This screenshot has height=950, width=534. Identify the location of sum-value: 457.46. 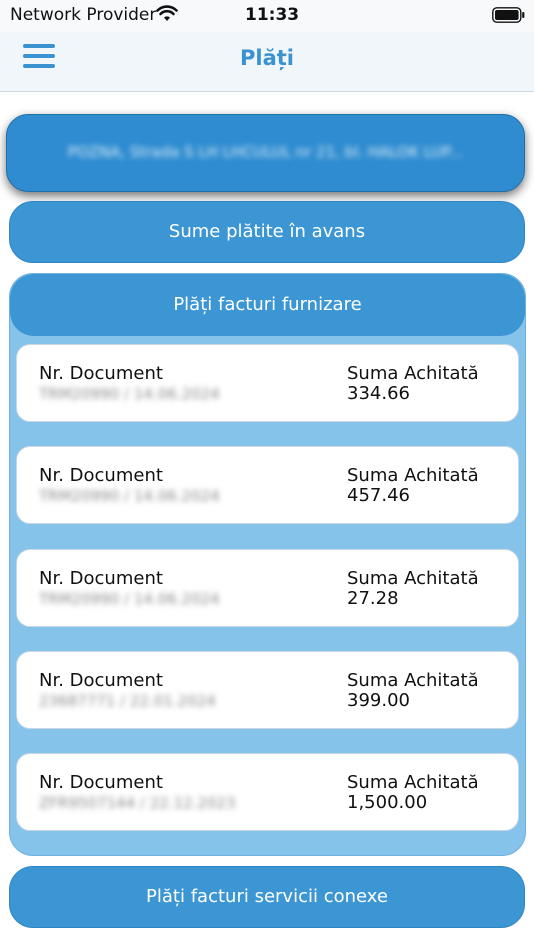
(378, 495).